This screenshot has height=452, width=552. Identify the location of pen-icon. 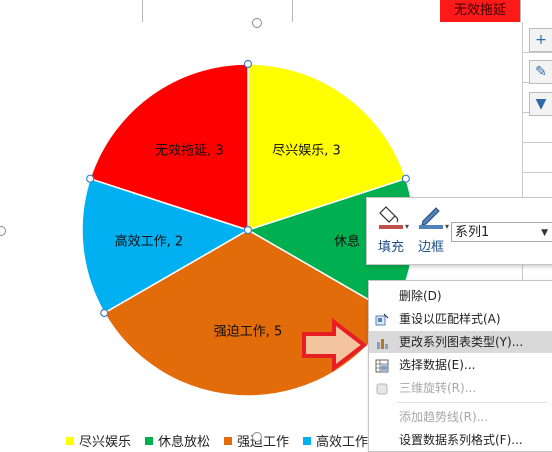
(431, 217).